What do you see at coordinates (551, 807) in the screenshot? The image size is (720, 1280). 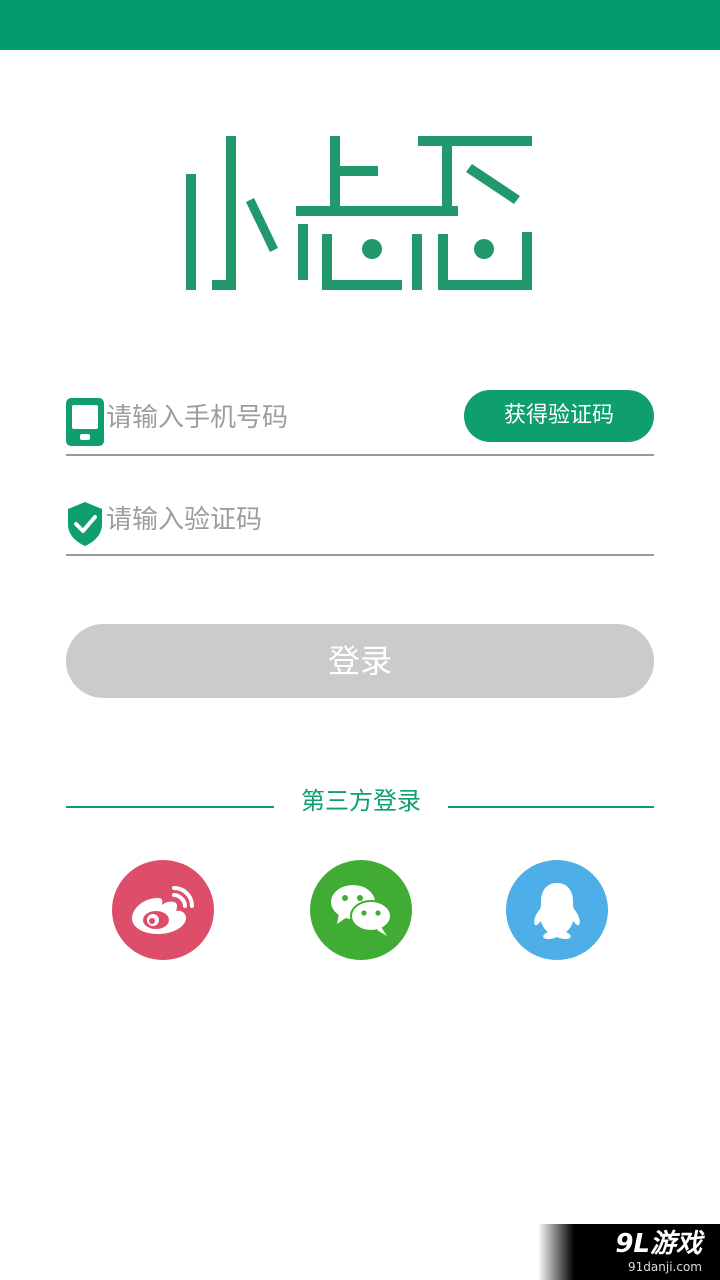 I see `divider-right` at bounding box center [551, 807].